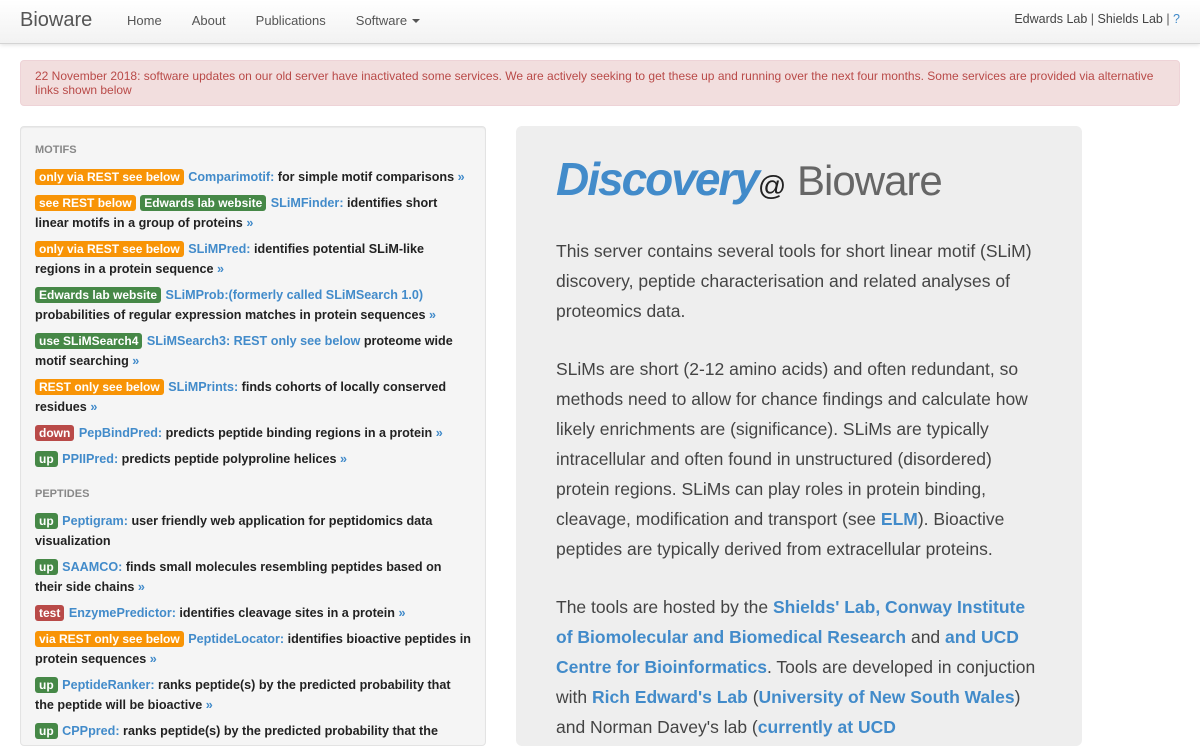  Describe the element at coordinates (92, 567) in the screenshot. I see `tool-link: SAAMCO:` at that location.